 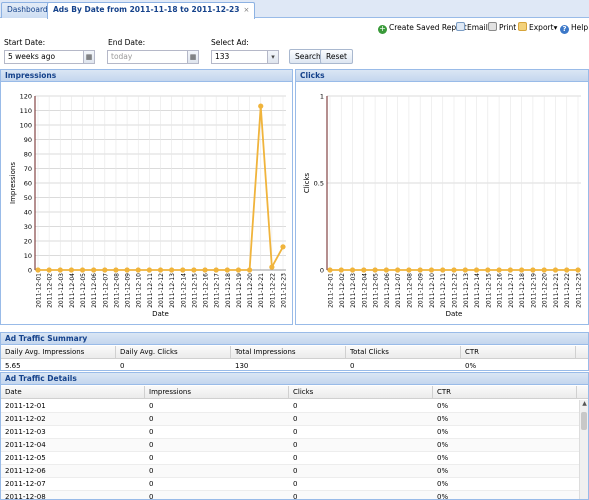 What do you see at coordinates (290, 432) in the screenshot?
I see `table-row: 2011-12-03 0 0 0%` at bounding box center [290, 432].